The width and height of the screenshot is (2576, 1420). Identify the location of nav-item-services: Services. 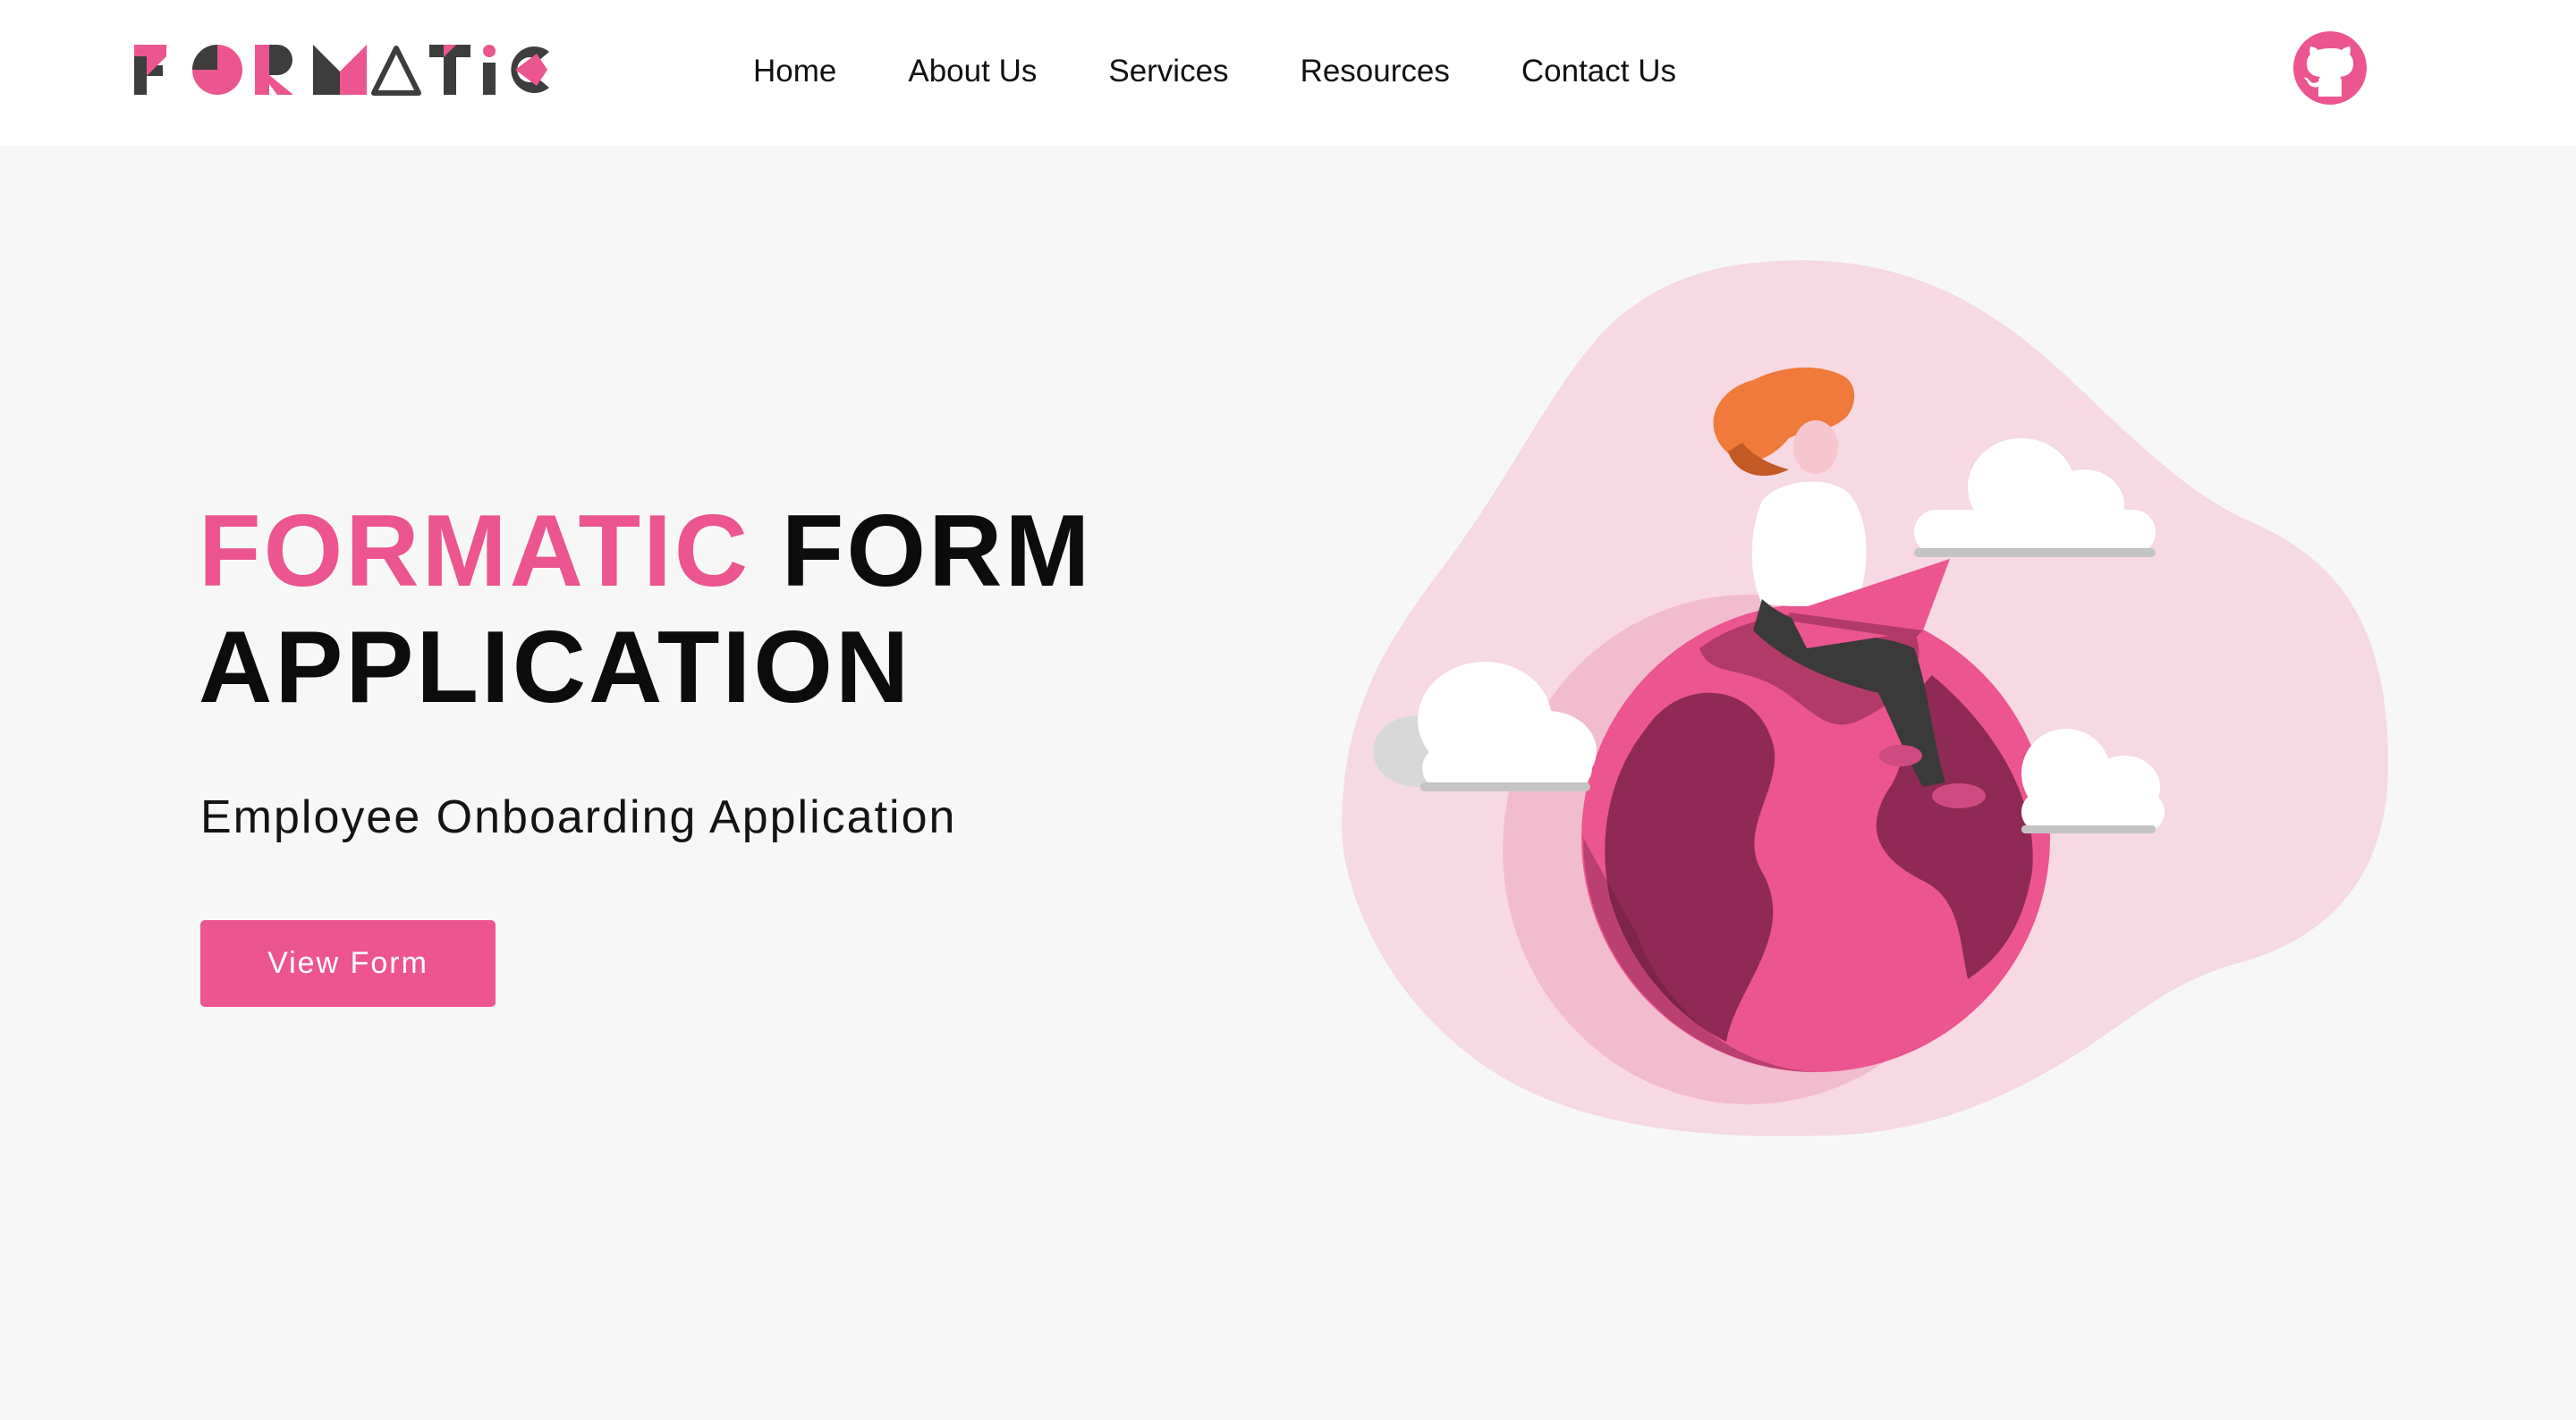
(1168, 71).